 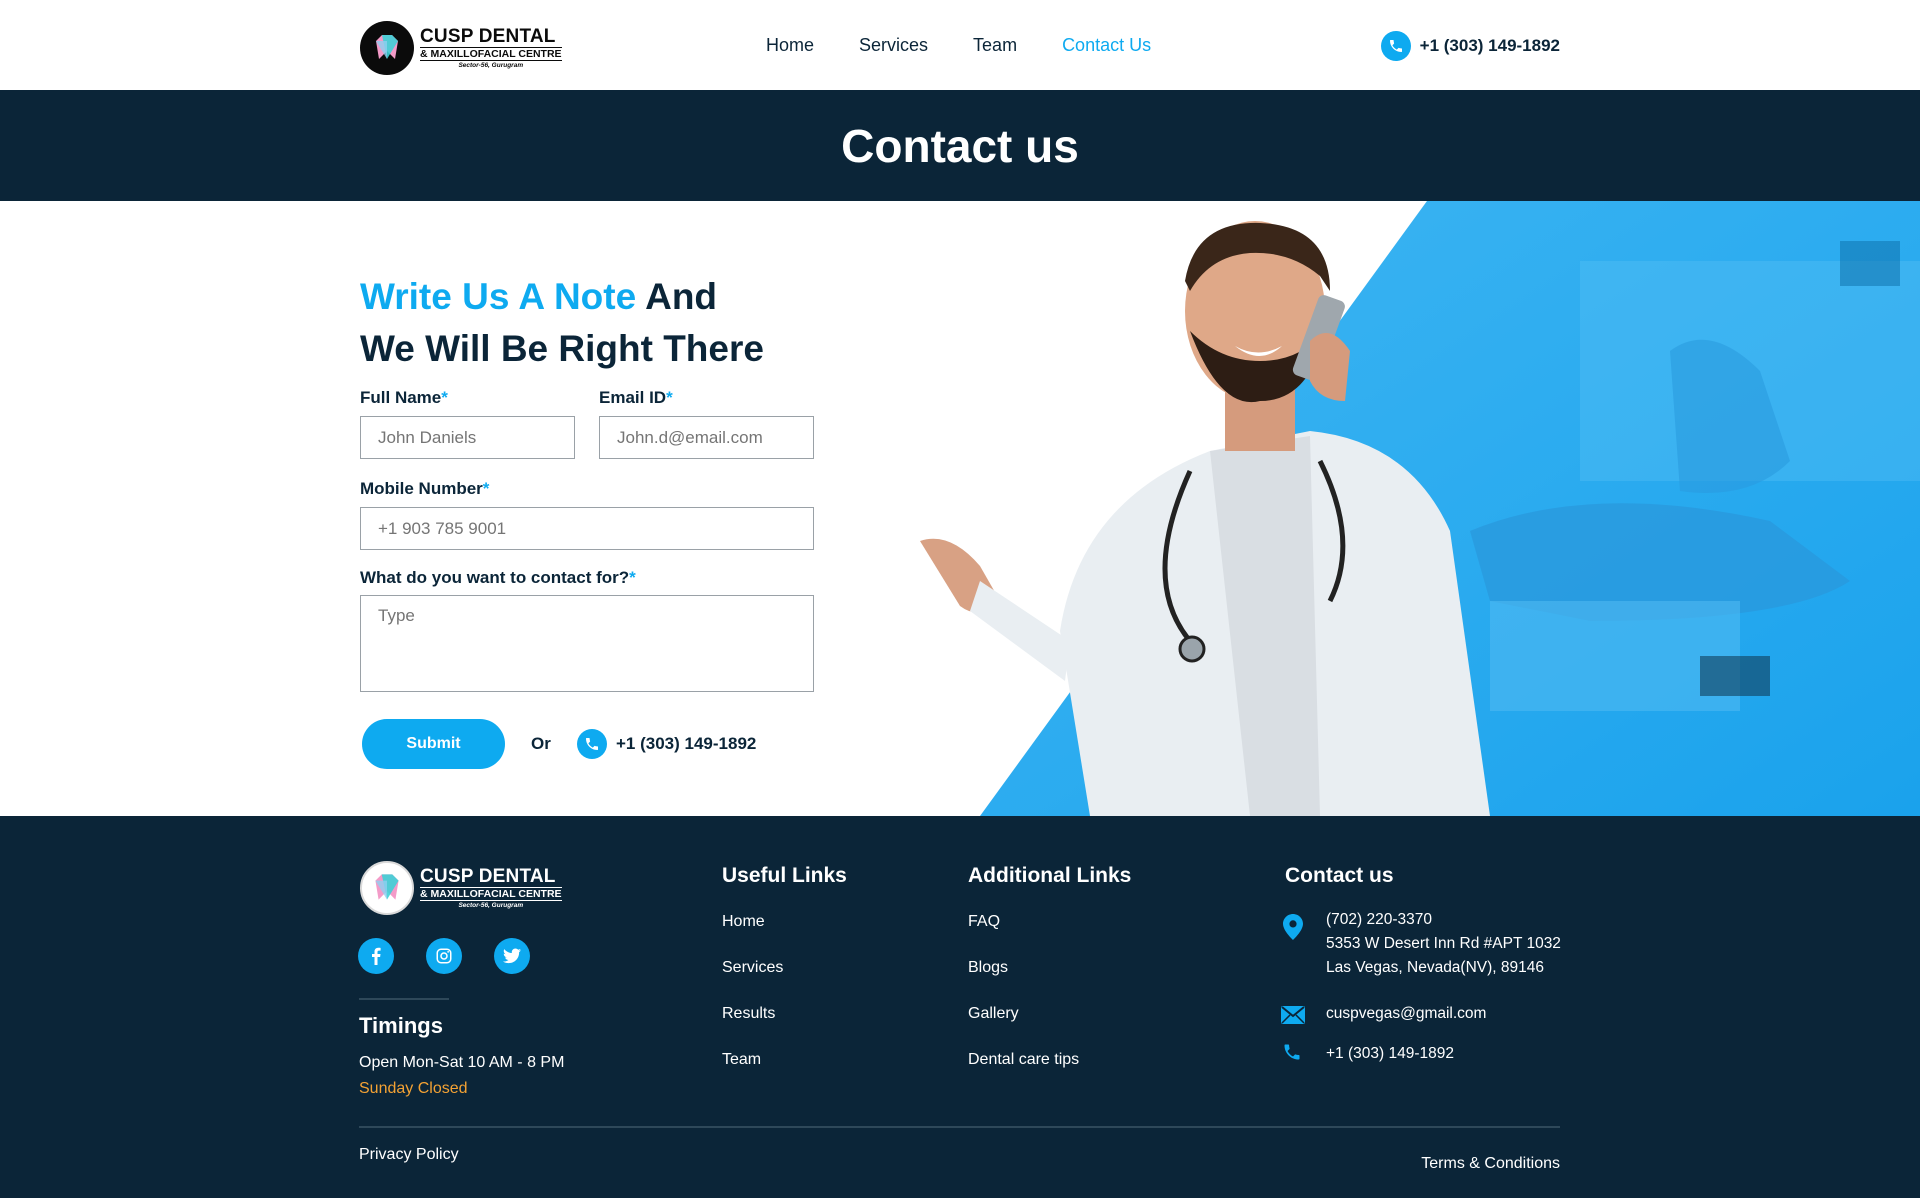 I want to click on footer-brand-location: Sector-56, Gurugram, so click(x=491, y=905).